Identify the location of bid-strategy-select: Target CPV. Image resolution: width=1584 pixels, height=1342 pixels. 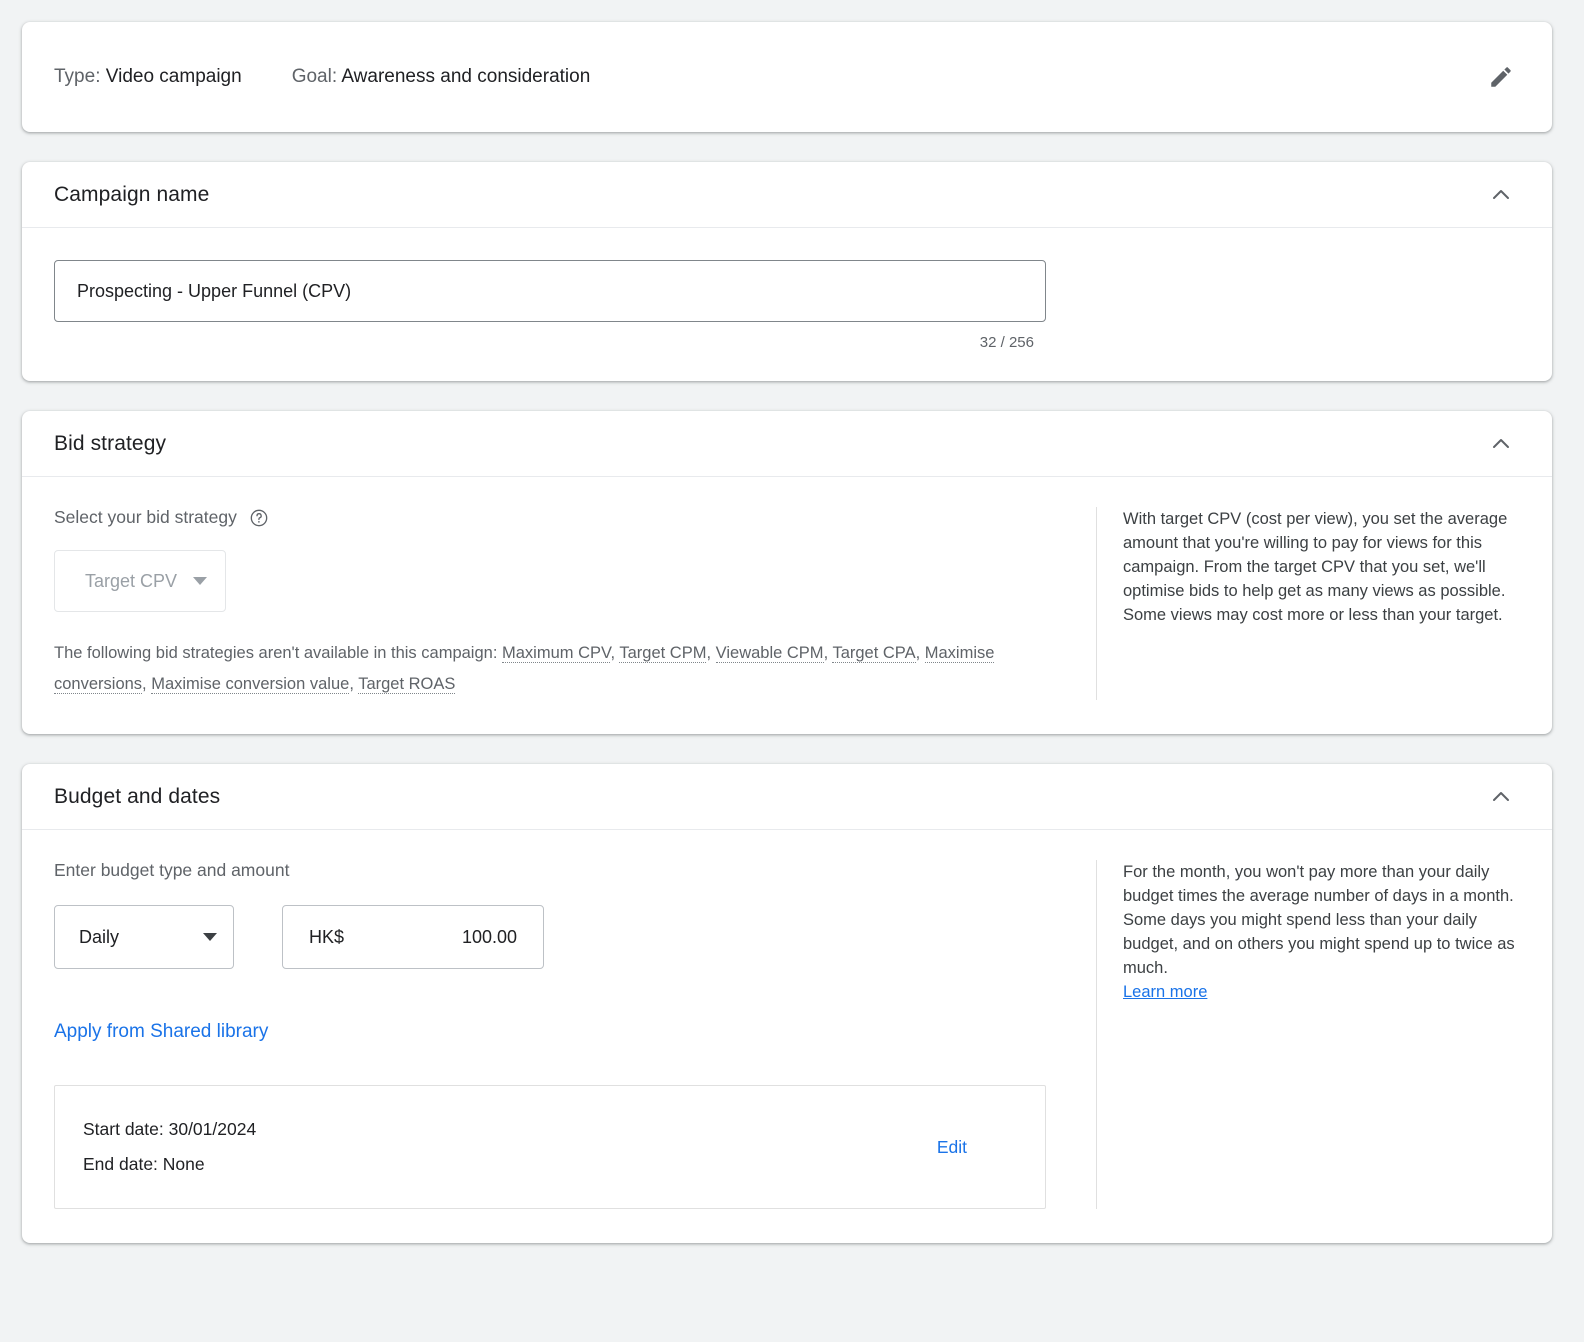
(140, 581).